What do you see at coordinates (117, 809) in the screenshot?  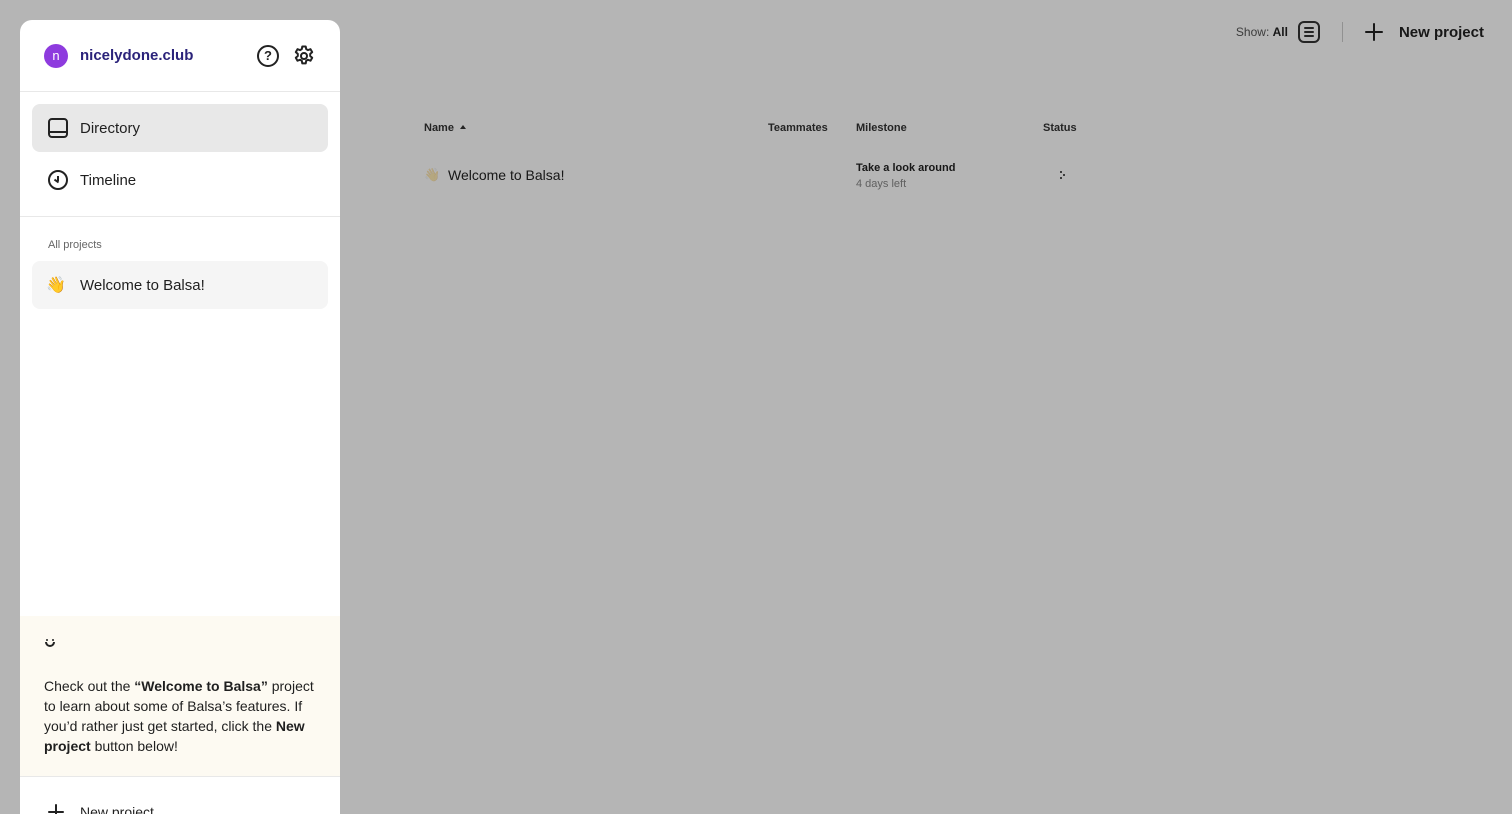 I see `new-project-footer-label: New project` at bounding box center [117, 809].